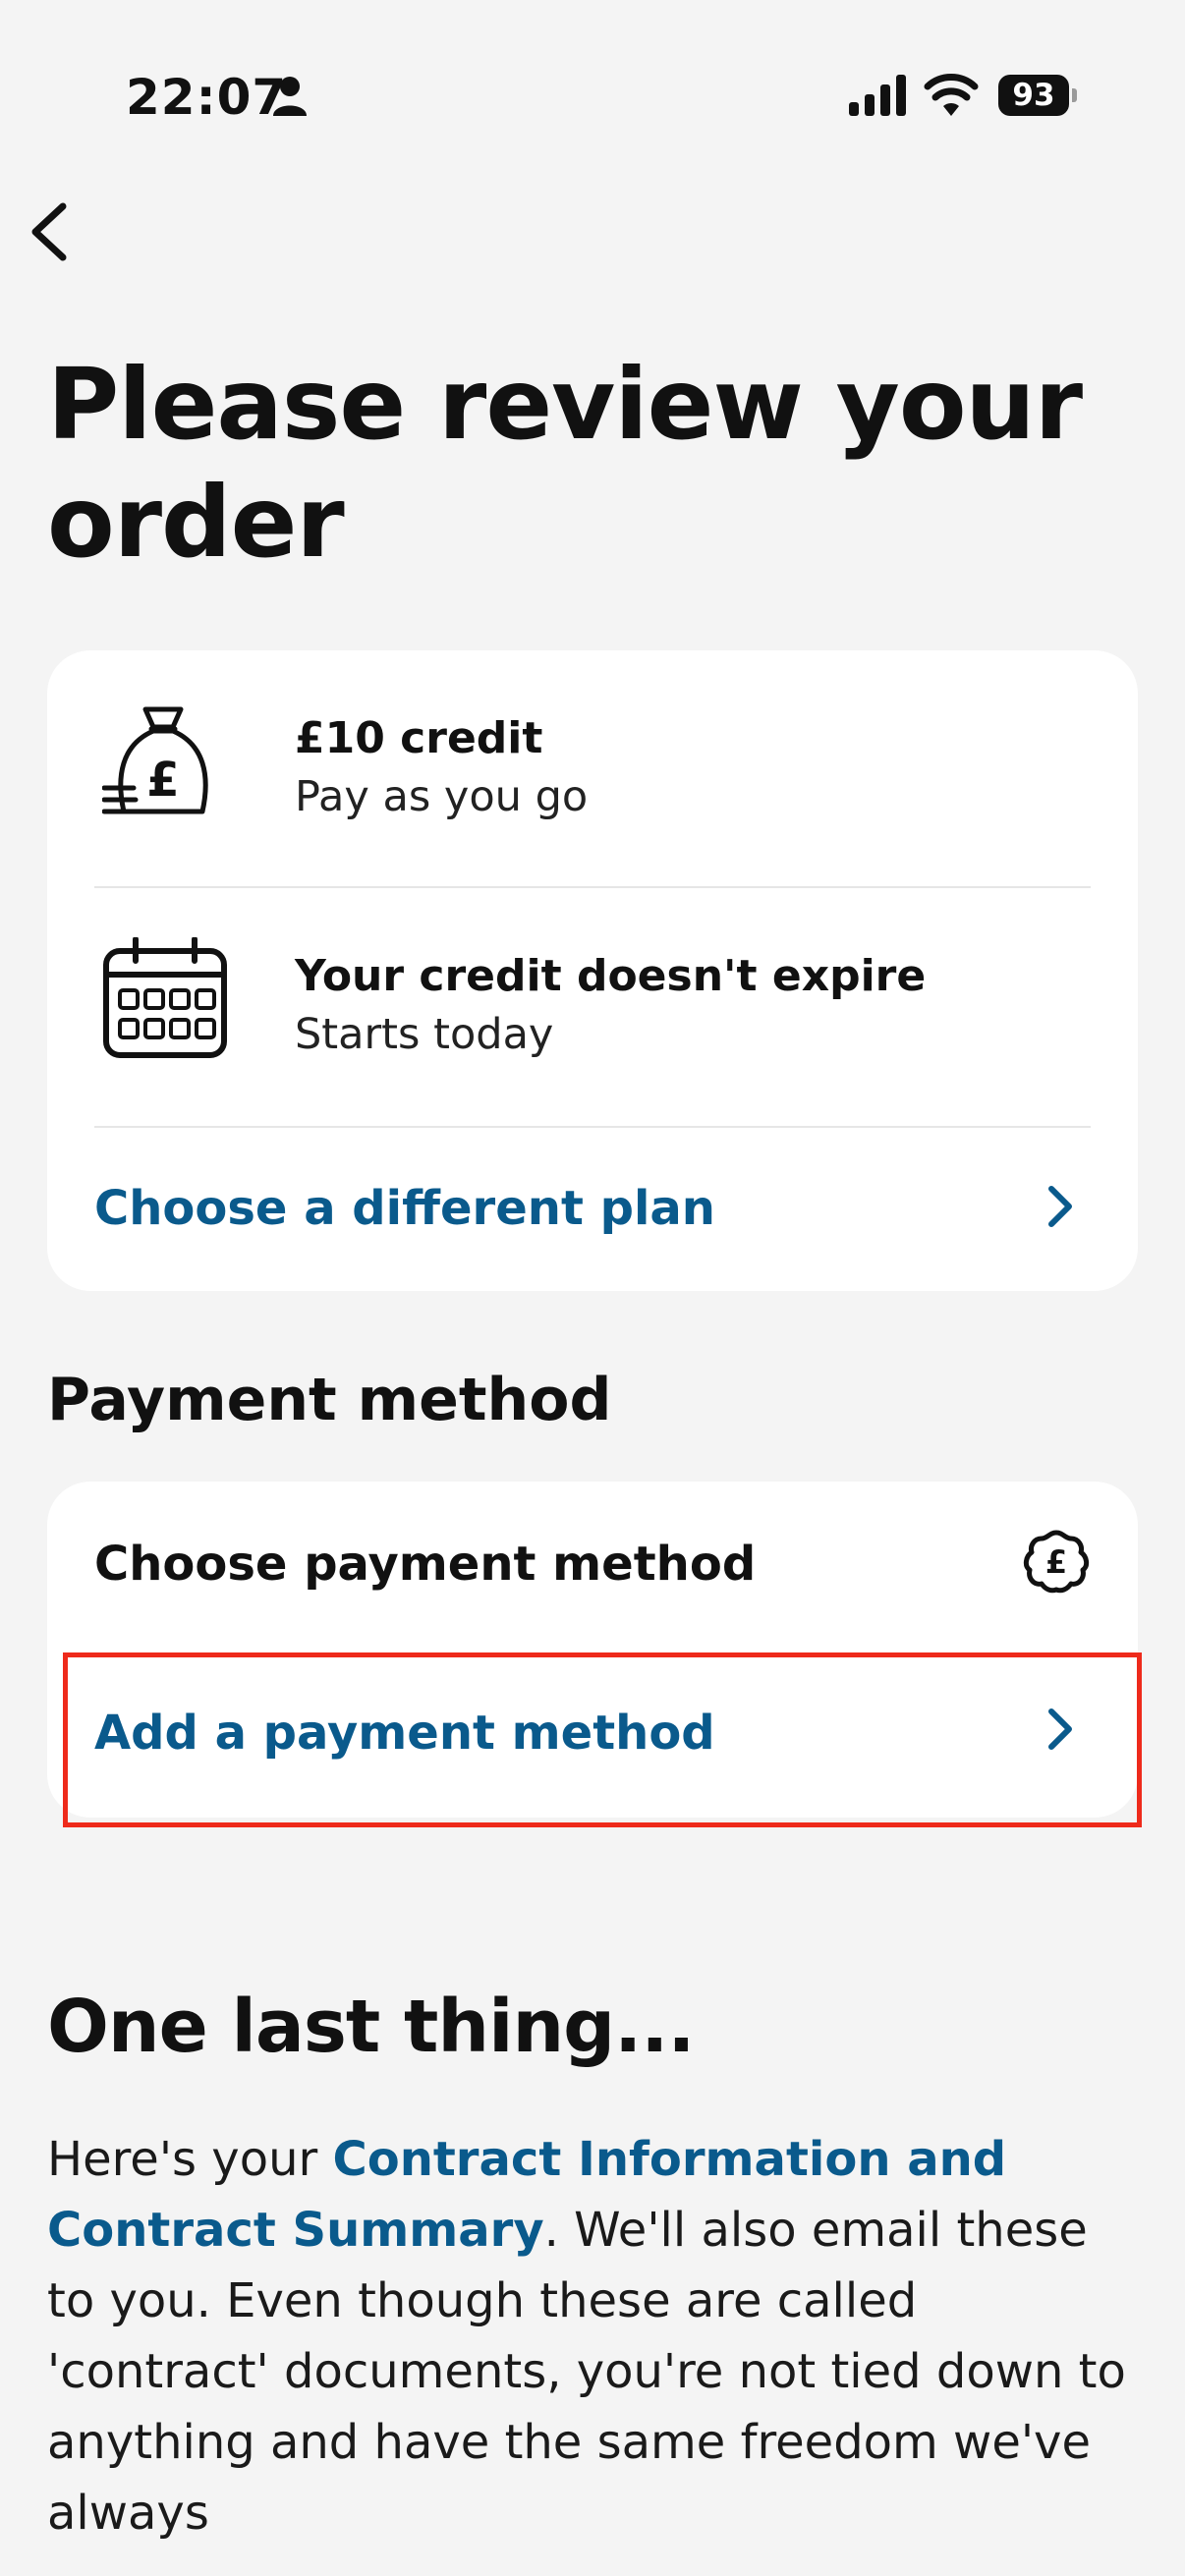  Describe the element at coordinates (426, 1564) in the screenshot. I see `choose-payment-method-label: Choose payment method` at that location.